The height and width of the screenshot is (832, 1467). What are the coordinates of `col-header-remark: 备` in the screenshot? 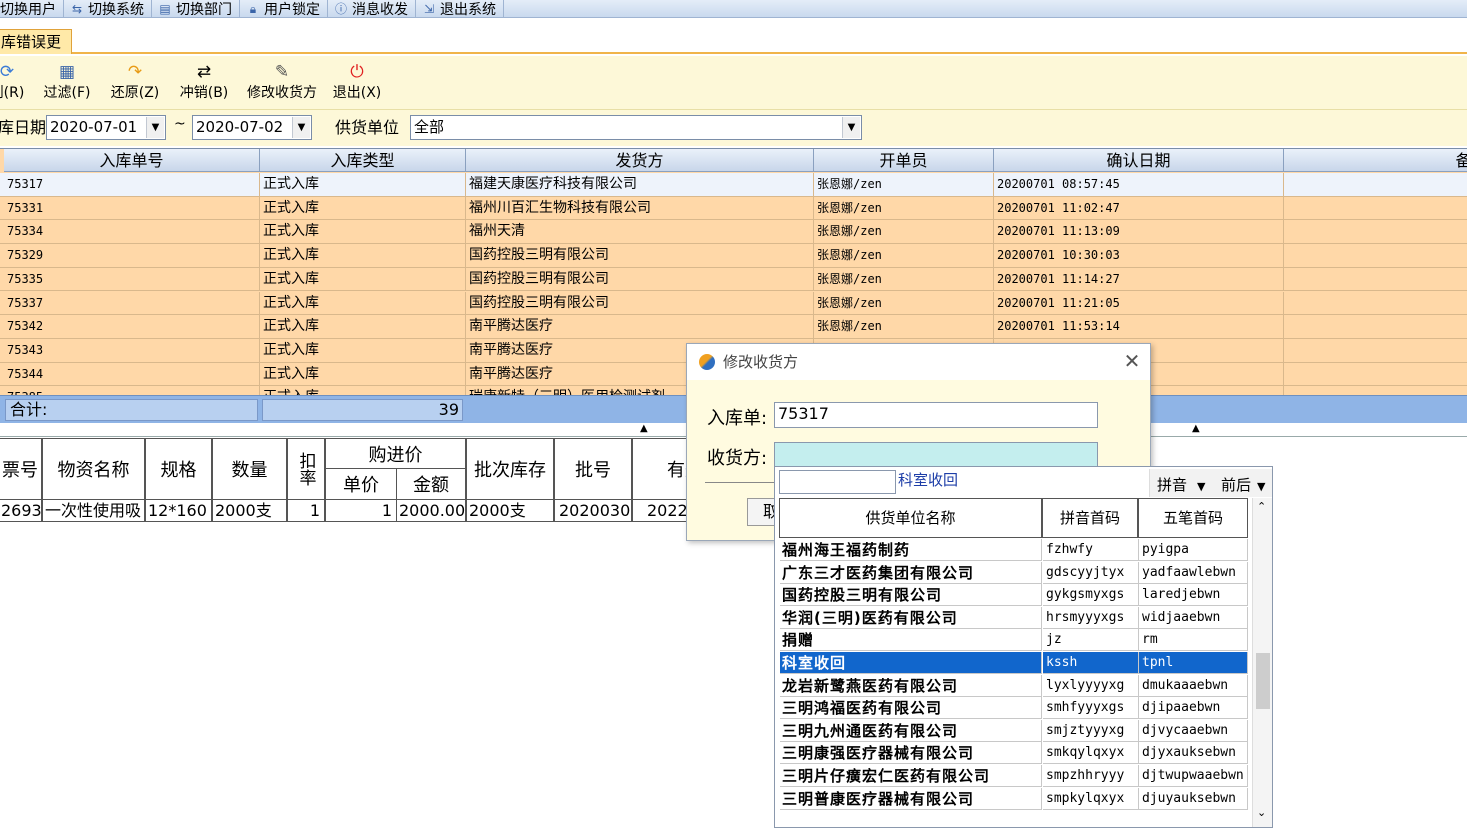 It's located at (1375, 160).